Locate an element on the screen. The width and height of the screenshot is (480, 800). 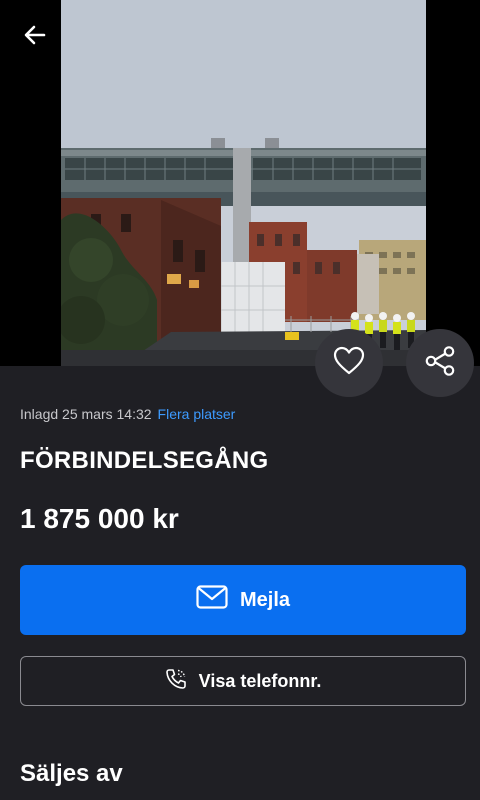
listing-price: 1 875 000 kr is located at coordinates (99, 518).